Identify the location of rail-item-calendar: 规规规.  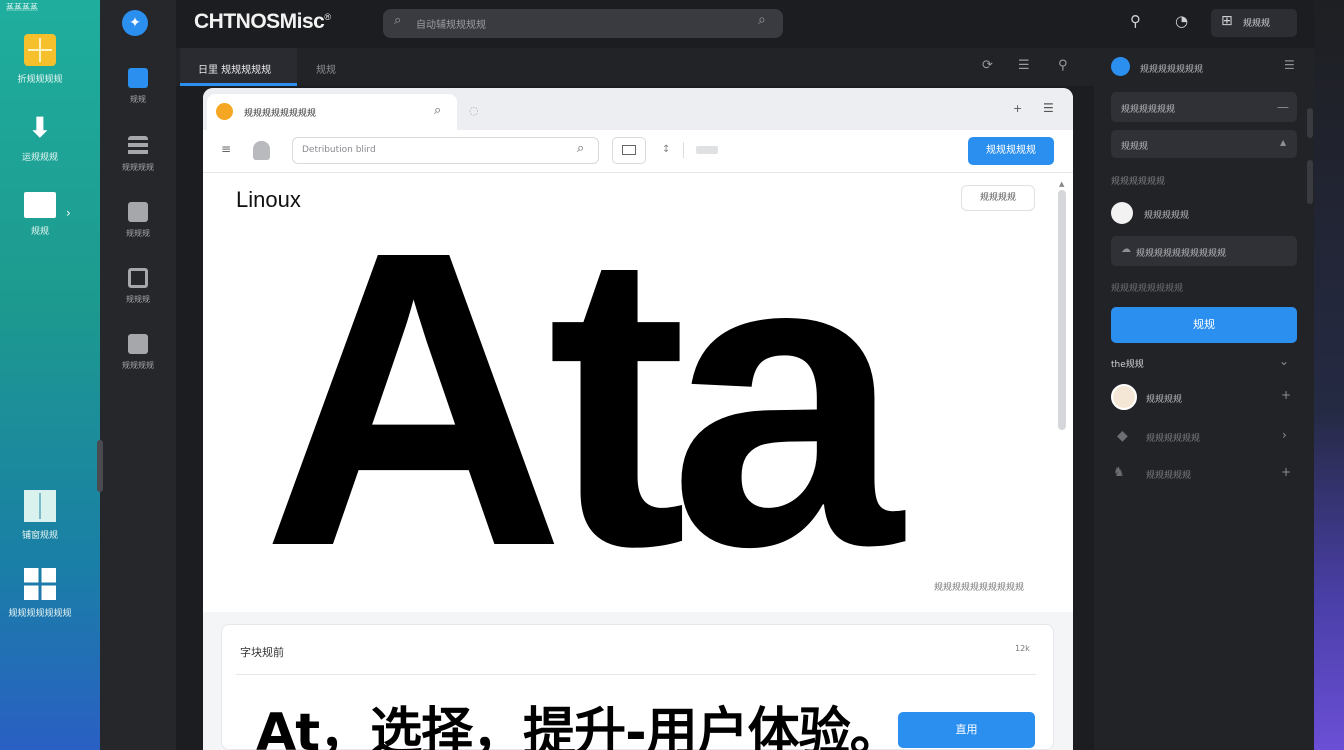
(138, 286).